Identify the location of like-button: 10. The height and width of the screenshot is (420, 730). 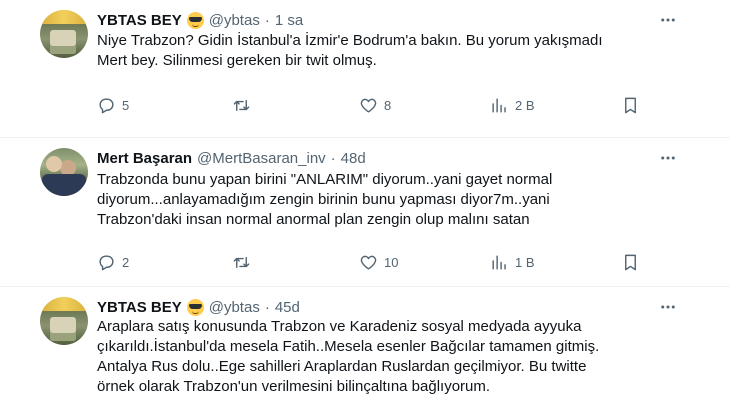
(378, 262).